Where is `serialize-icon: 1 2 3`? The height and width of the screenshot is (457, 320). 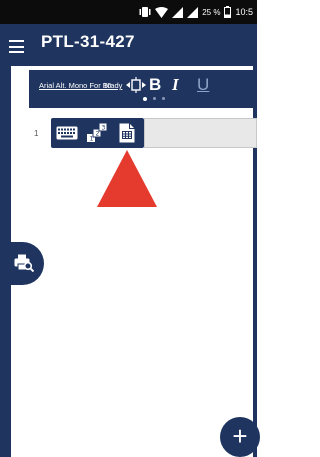 serialize-icon: 1 2 3 is located at coordinates (97, 133).